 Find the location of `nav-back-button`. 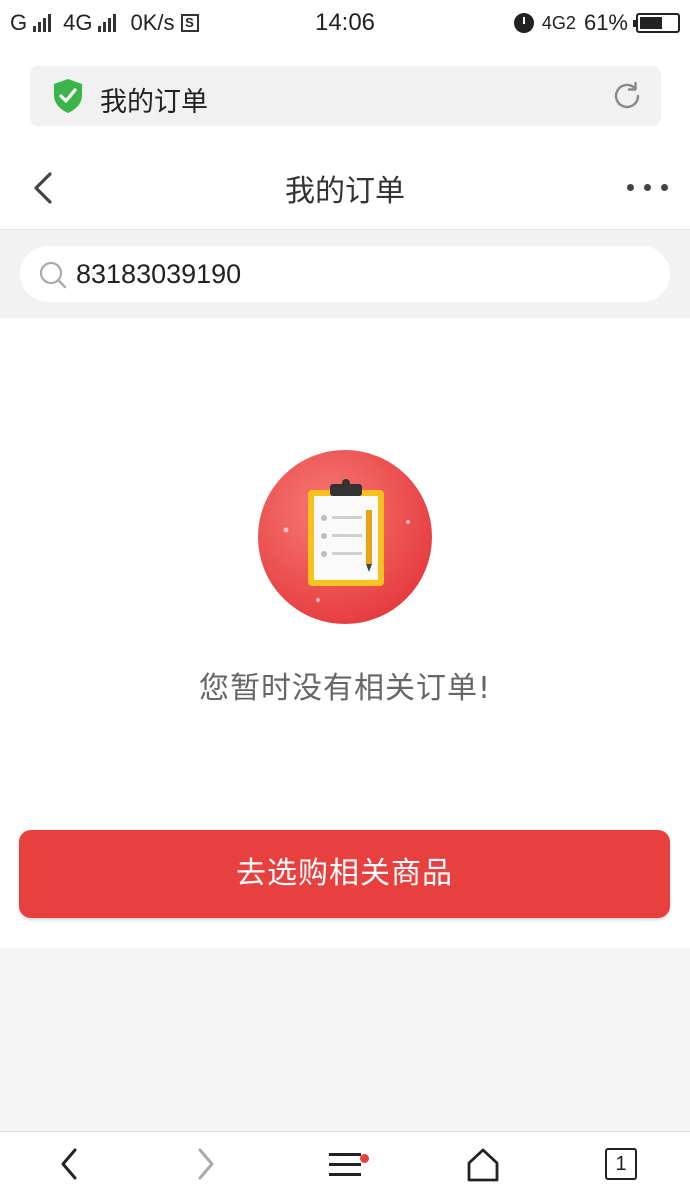

nav-back-button is located at coordinates (69, 1163).